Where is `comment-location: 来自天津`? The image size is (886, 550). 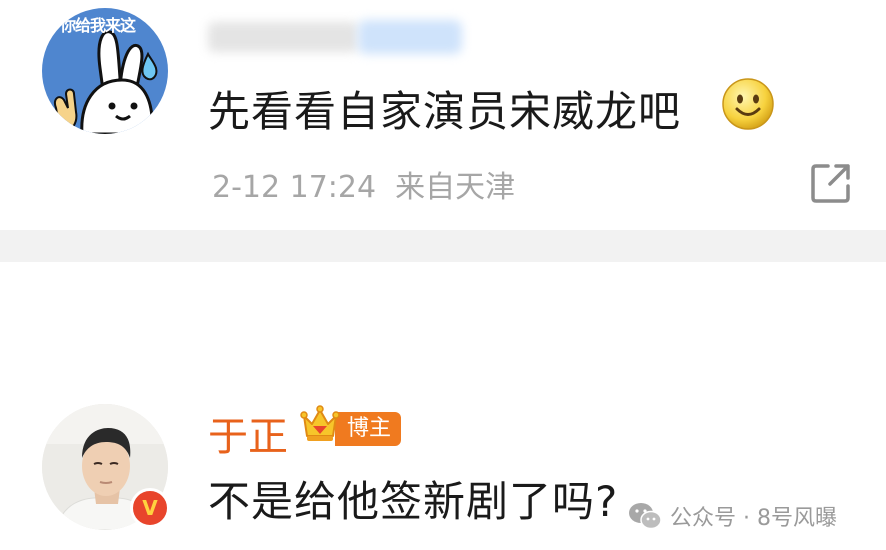
comment-location: 来自天津 is located at coordinates (455, 187).